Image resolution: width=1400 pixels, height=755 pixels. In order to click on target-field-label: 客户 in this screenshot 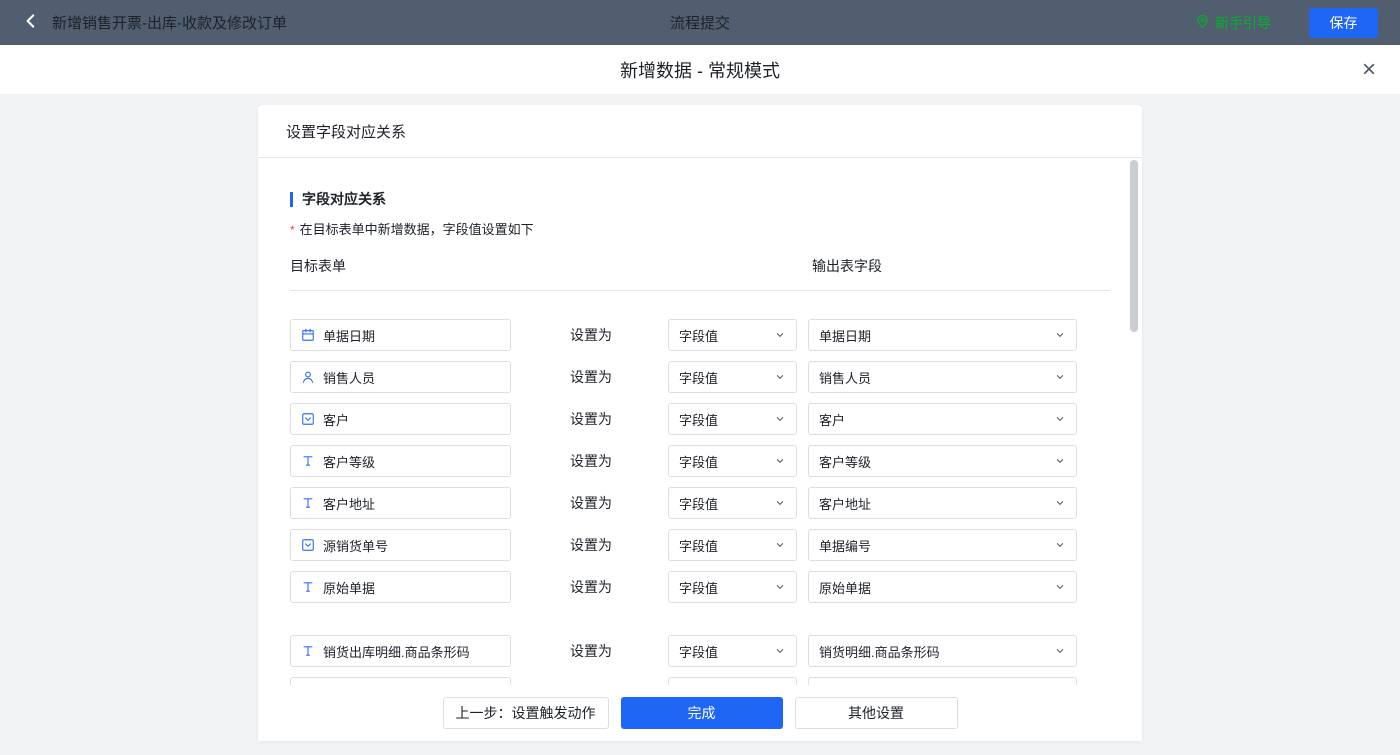, I will do `click(336, 420)`.